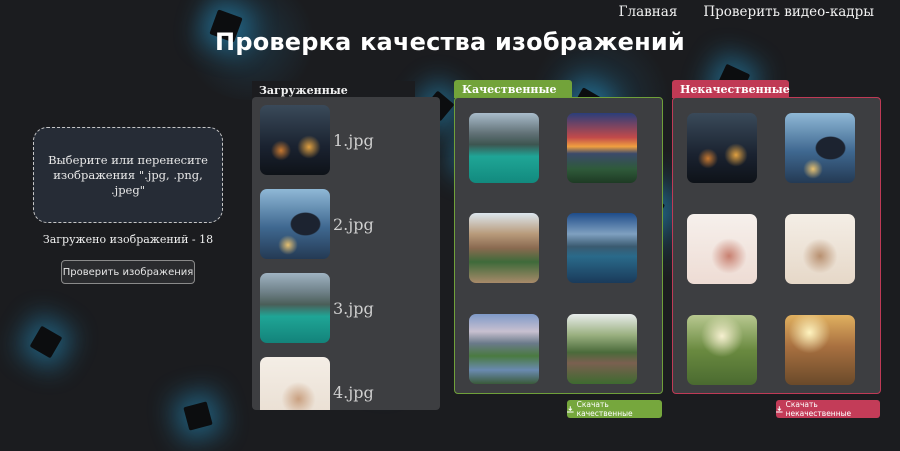  I want to click on uploaded-item: 3.jpg, so click(345, 308).